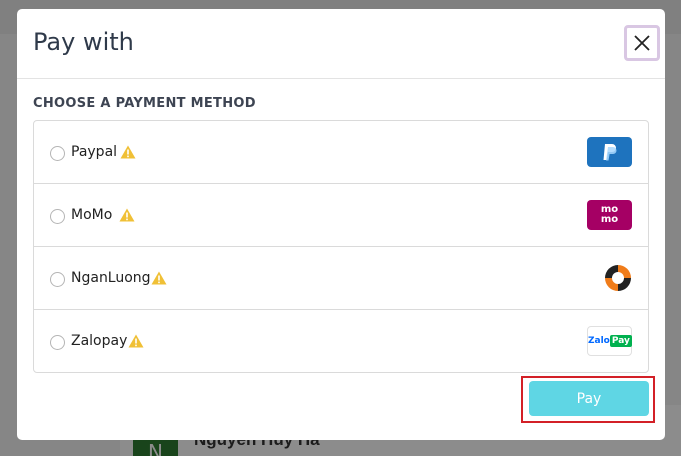 The width and height of the screenshot is (681, 456). I want to click on paypal-logo, so click(609, 152).